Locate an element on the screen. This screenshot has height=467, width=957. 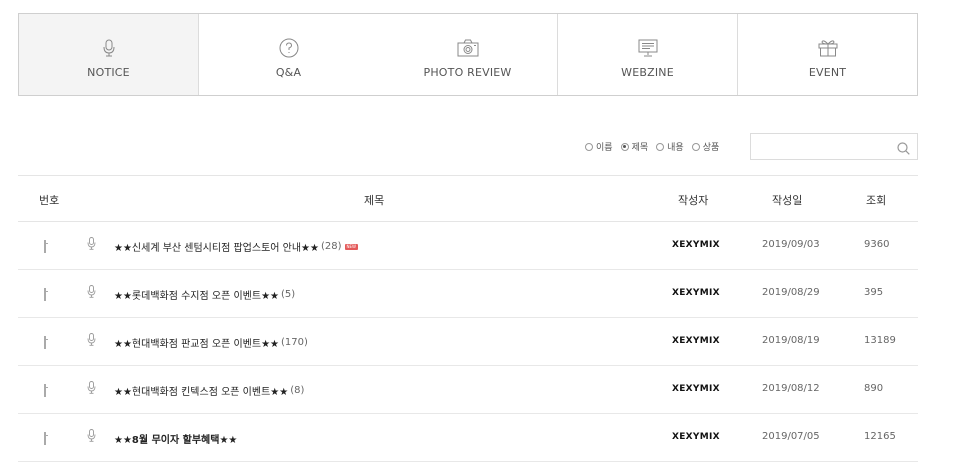
search-option-name: 이름 is located at coordinates (599, 146).